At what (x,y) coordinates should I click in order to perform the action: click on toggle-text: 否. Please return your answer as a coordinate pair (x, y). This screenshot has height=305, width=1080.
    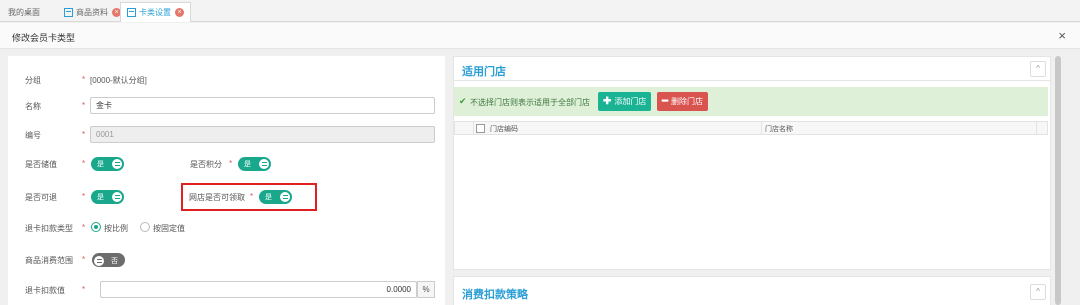
    Looking at the image, I should click on (114, 261).